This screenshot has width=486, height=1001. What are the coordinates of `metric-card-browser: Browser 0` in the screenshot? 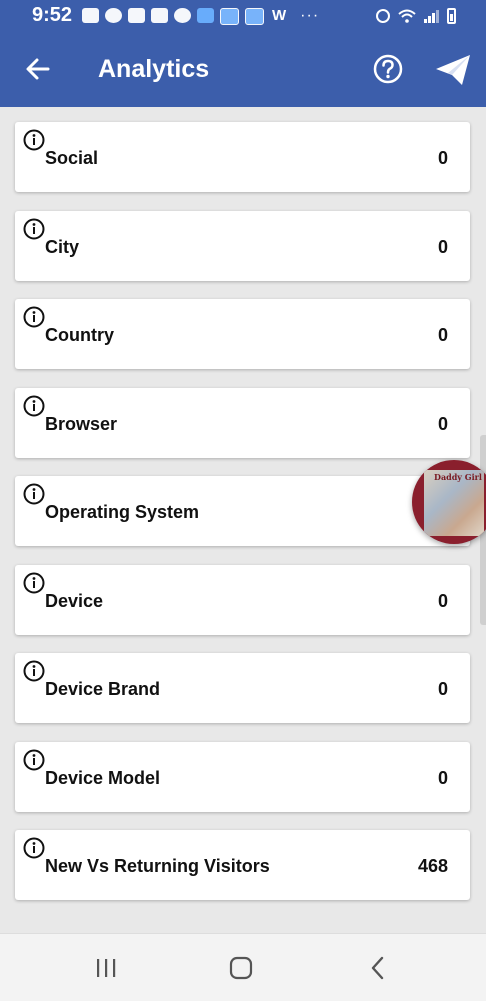 It's located at (242, 422).